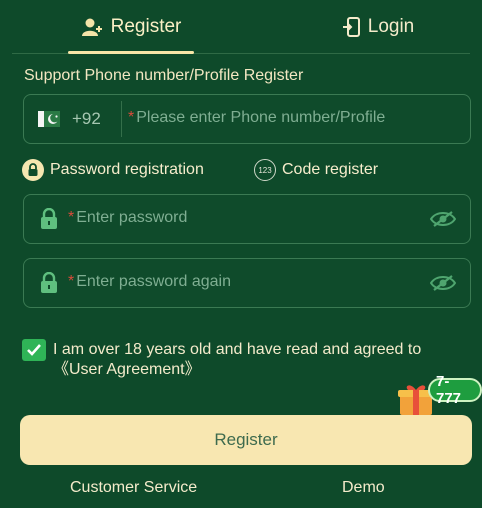  What do you see at coordinates (133, 488) in the screenshot?
I see `customer-service-link: Customer Service` at bounding box center [133, 488].